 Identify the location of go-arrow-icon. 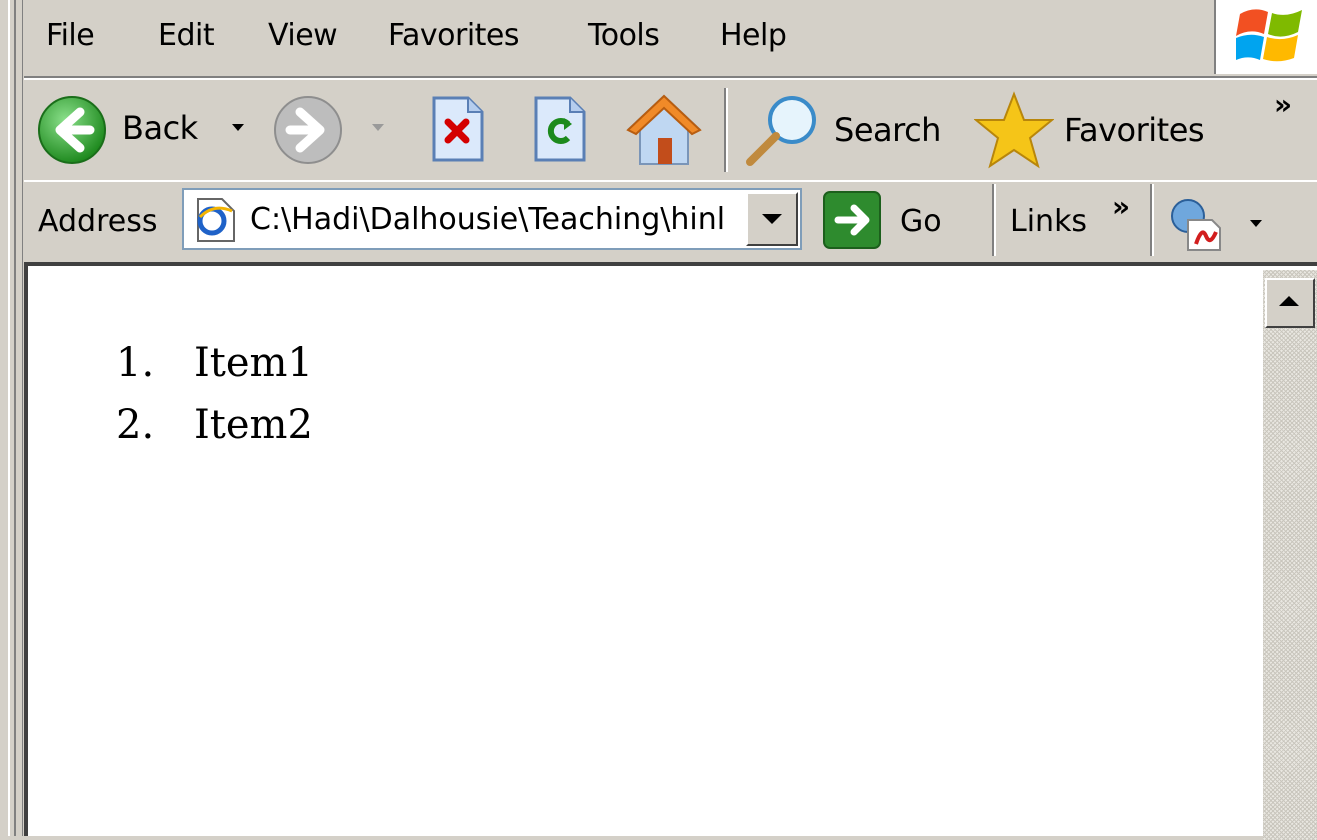
(852, 220).